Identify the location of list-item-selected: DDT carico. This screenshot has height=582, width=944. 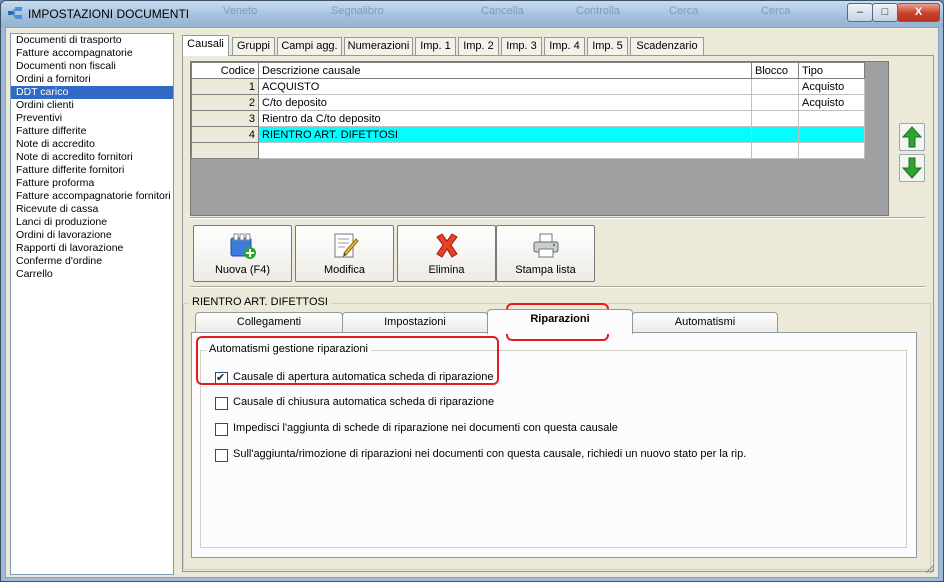
(92, 92).